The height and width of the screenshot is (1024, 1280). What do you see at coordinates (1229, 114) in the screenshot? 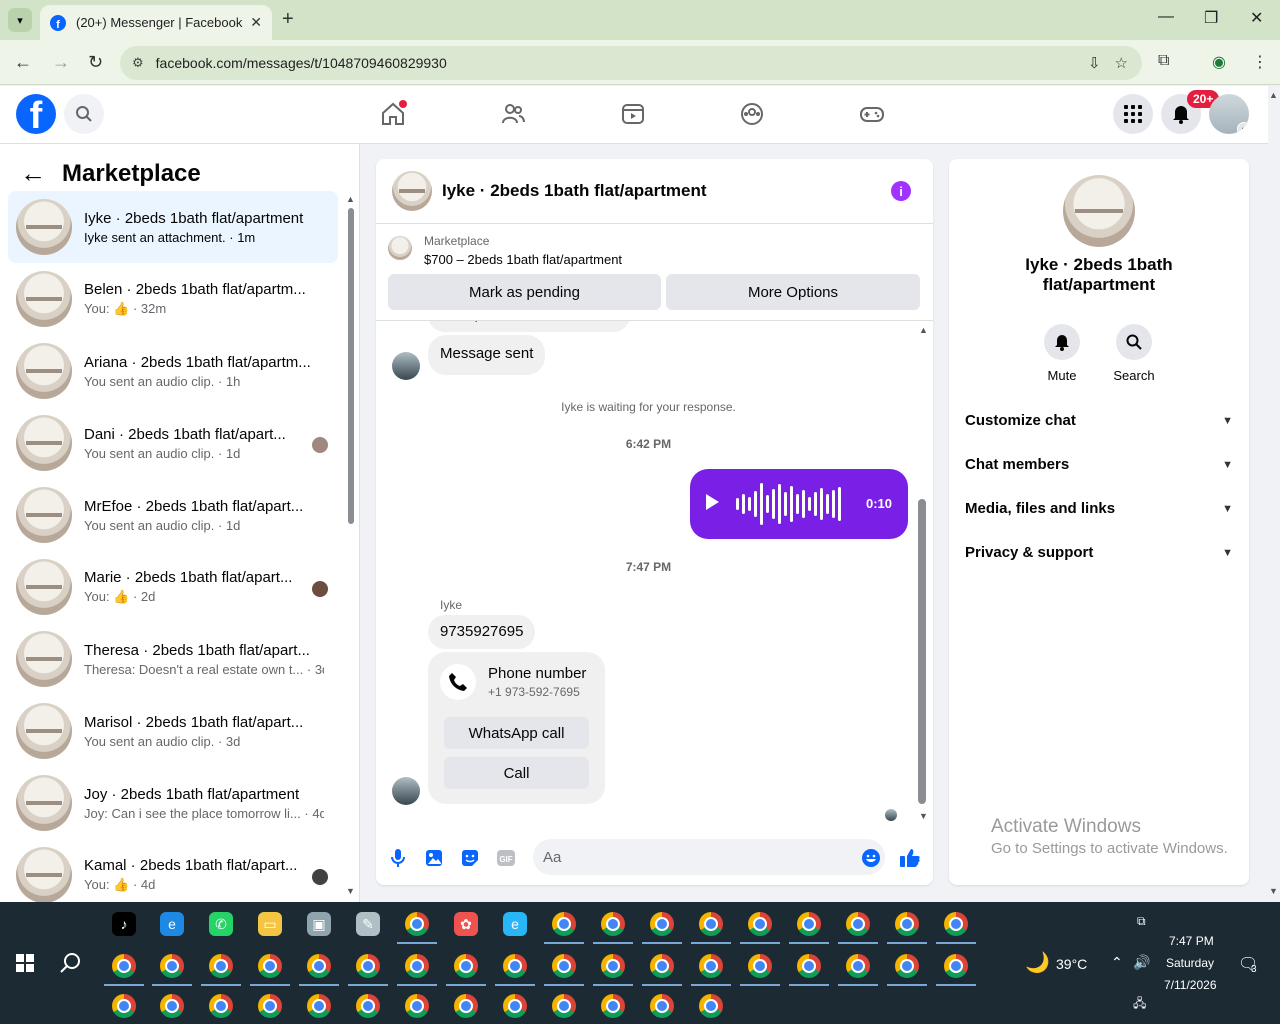
I see `account-avatar: ▾` at bounding box center [1229, 114].